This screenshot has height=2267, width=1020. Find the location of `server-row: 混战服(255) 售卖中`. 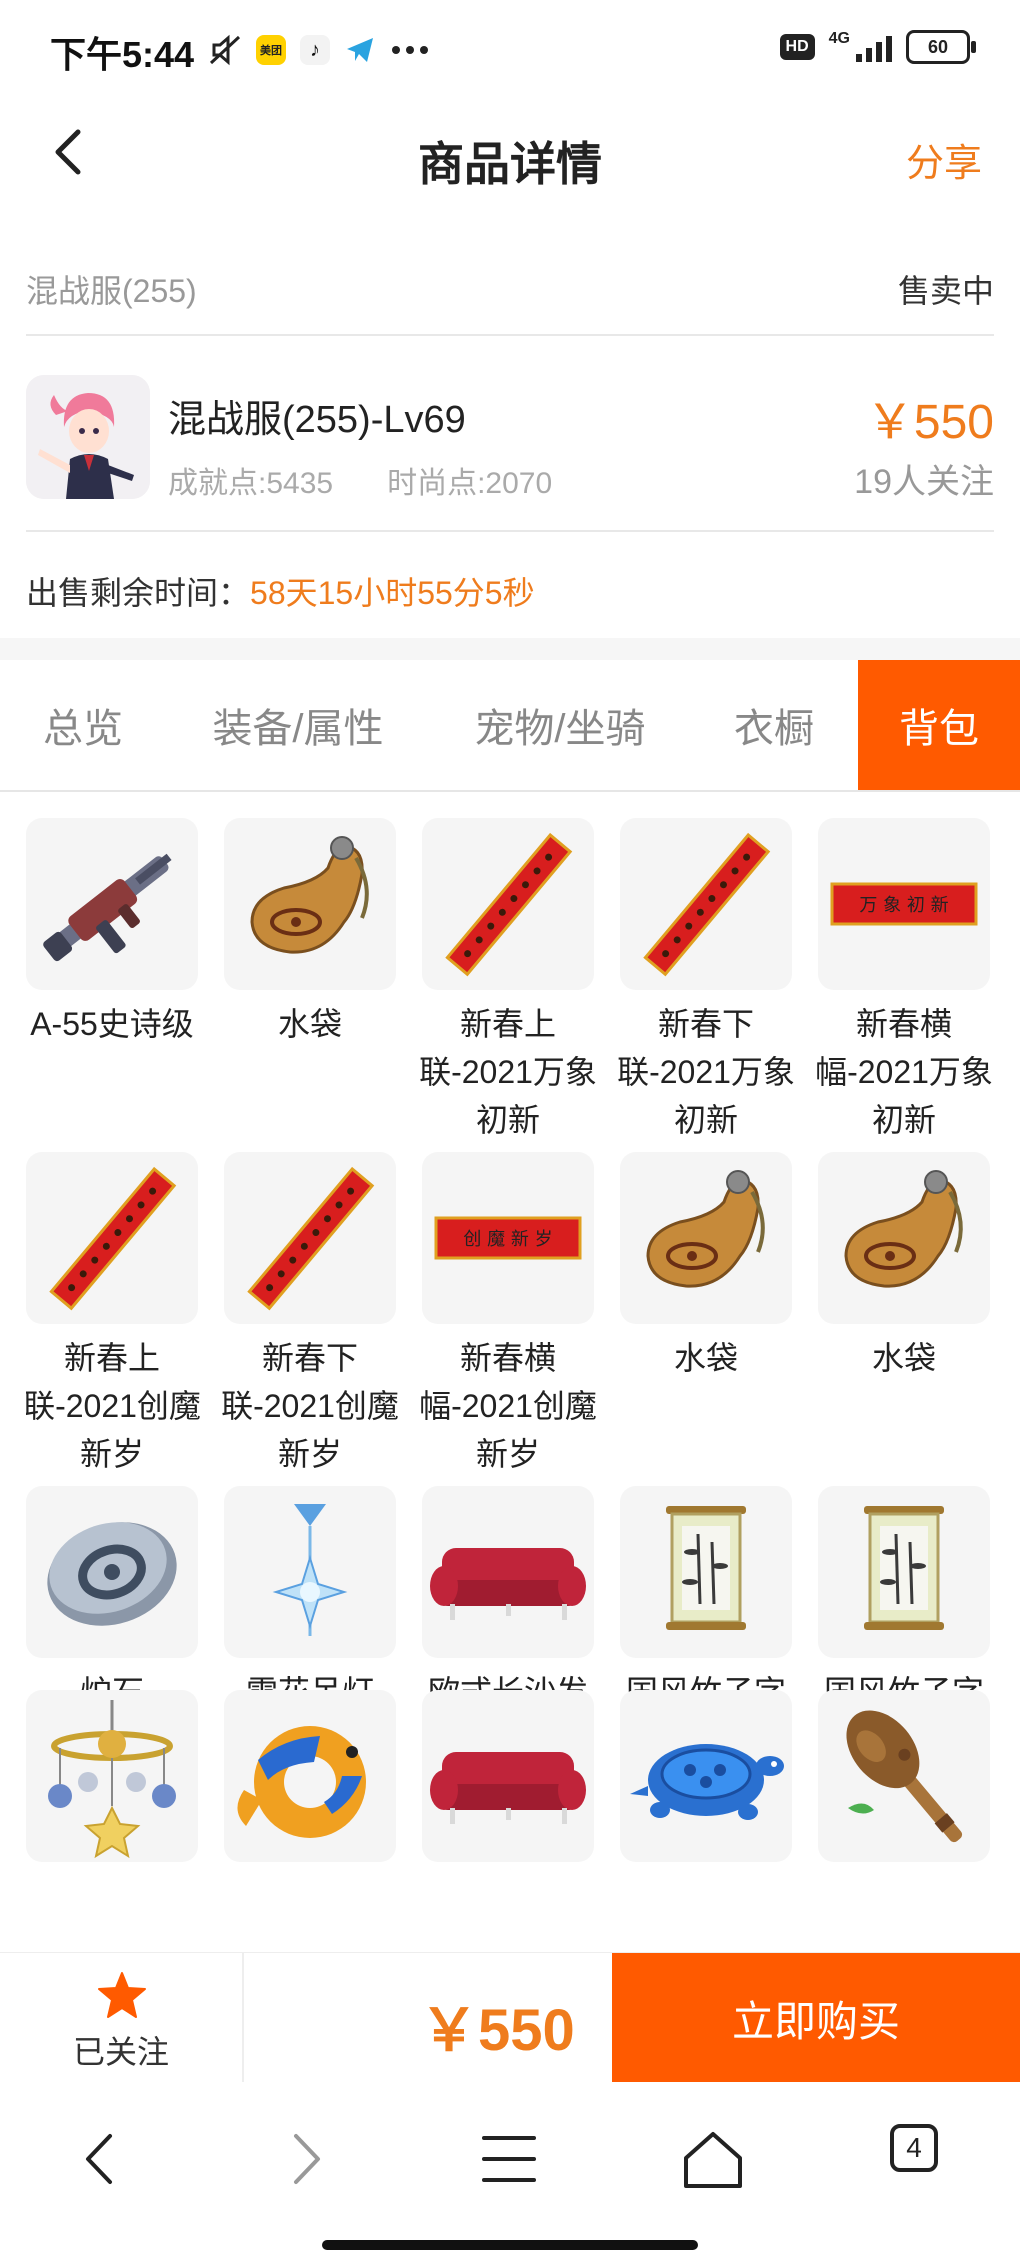

server-row: 混战服(255) 售卖中 is located at coordinates (510, 295).